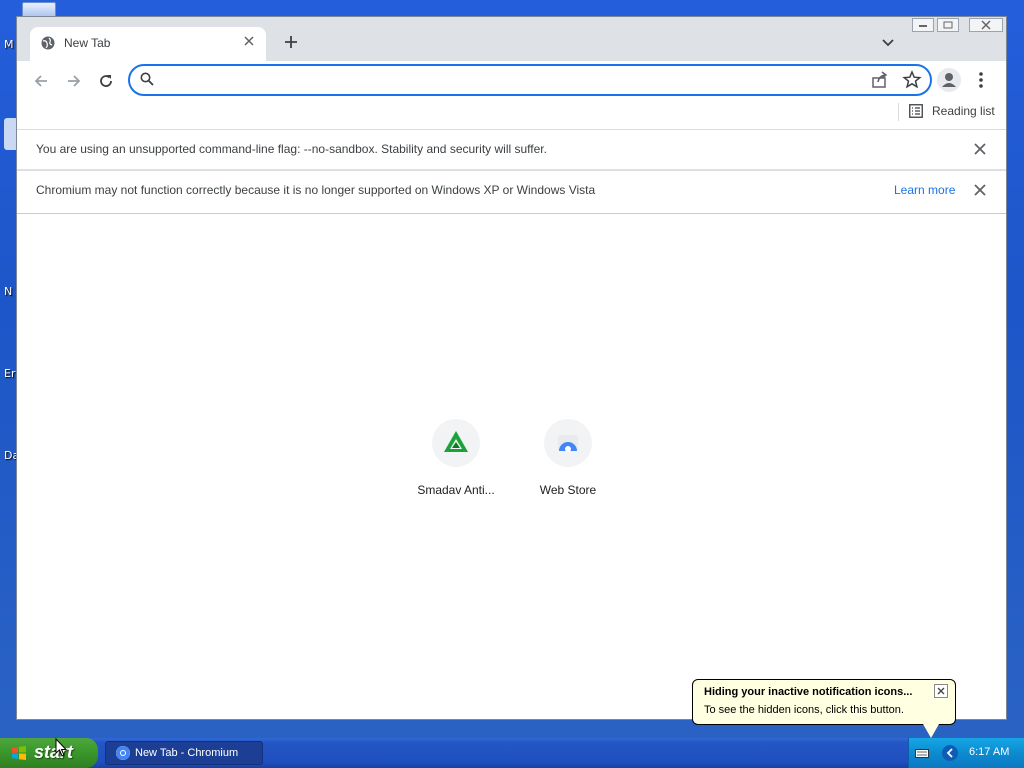 This screenshot has height=768, width=1024. I want to click on omnibox, so click(530, 80).